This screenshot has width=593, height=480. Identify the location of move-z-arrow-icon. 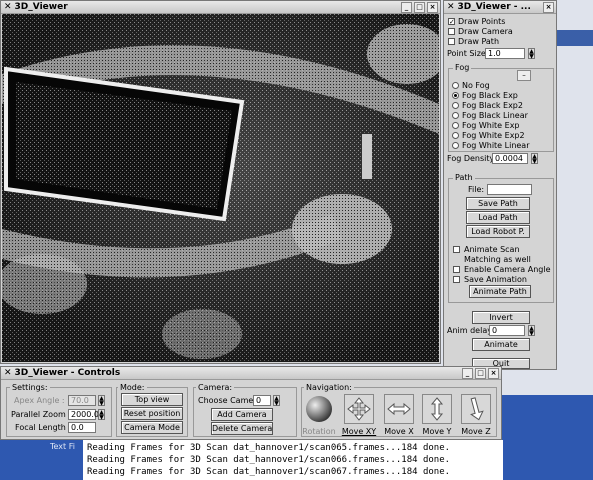
(477, 409).